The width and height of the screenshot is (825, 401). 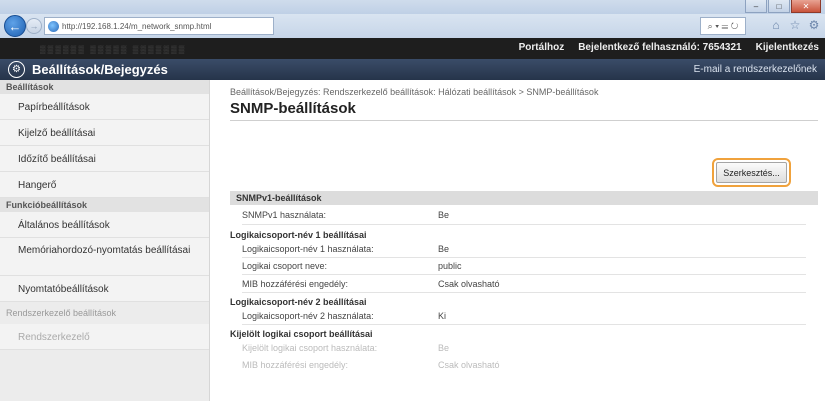 What do you see at coordinates (285, 266) in the screenshot?
I see `setting-label: Logikai csoport neve:` at bounding box center [285, 266].